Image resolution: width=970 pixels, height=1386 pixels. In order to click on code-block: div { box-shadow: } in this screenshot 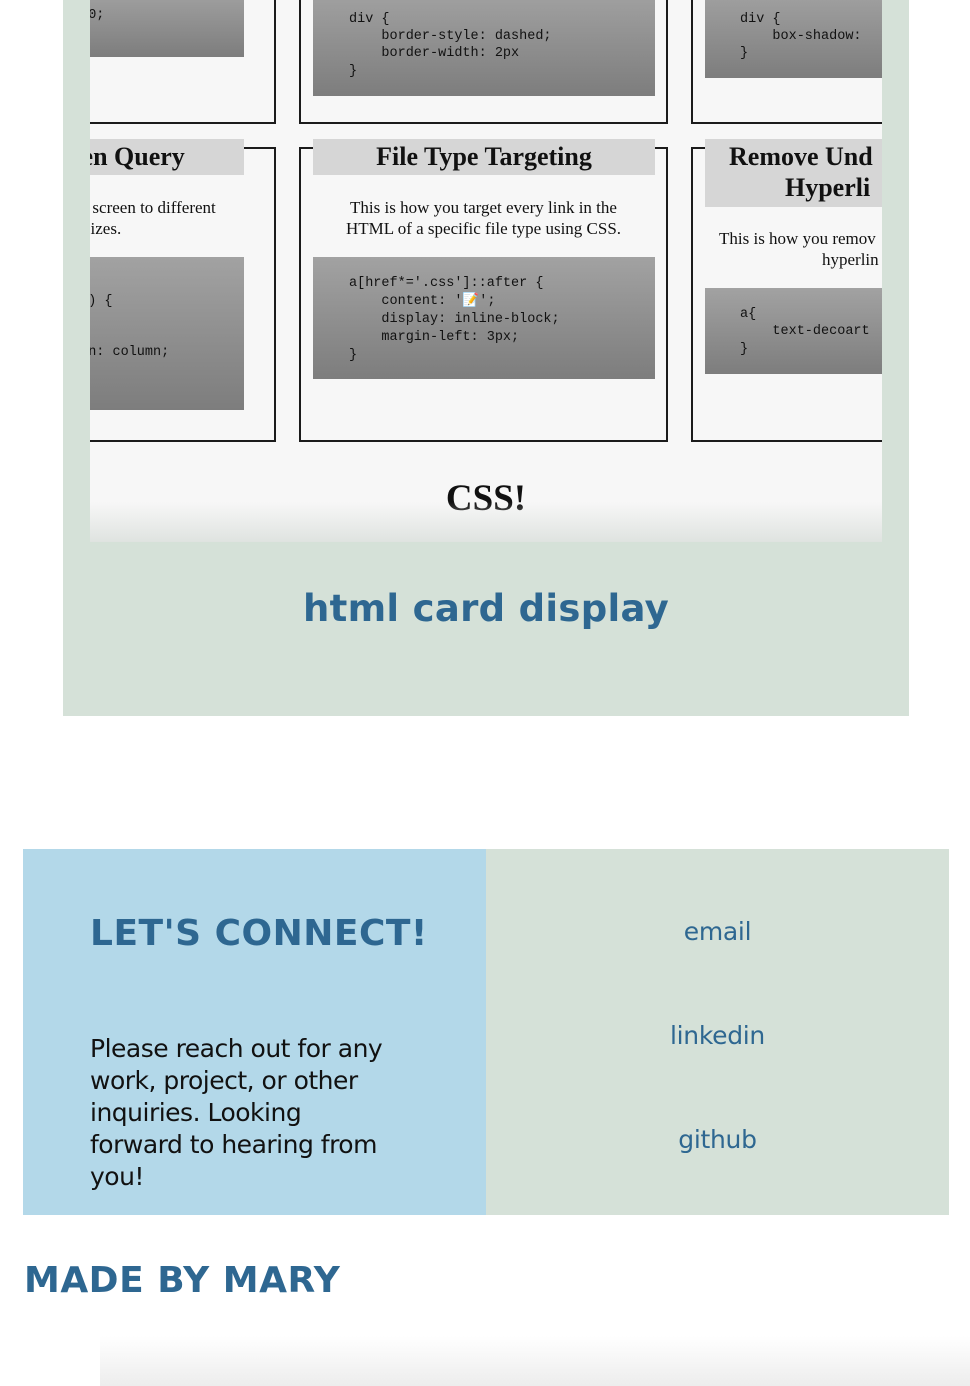, I will do `click(793, 39)`.